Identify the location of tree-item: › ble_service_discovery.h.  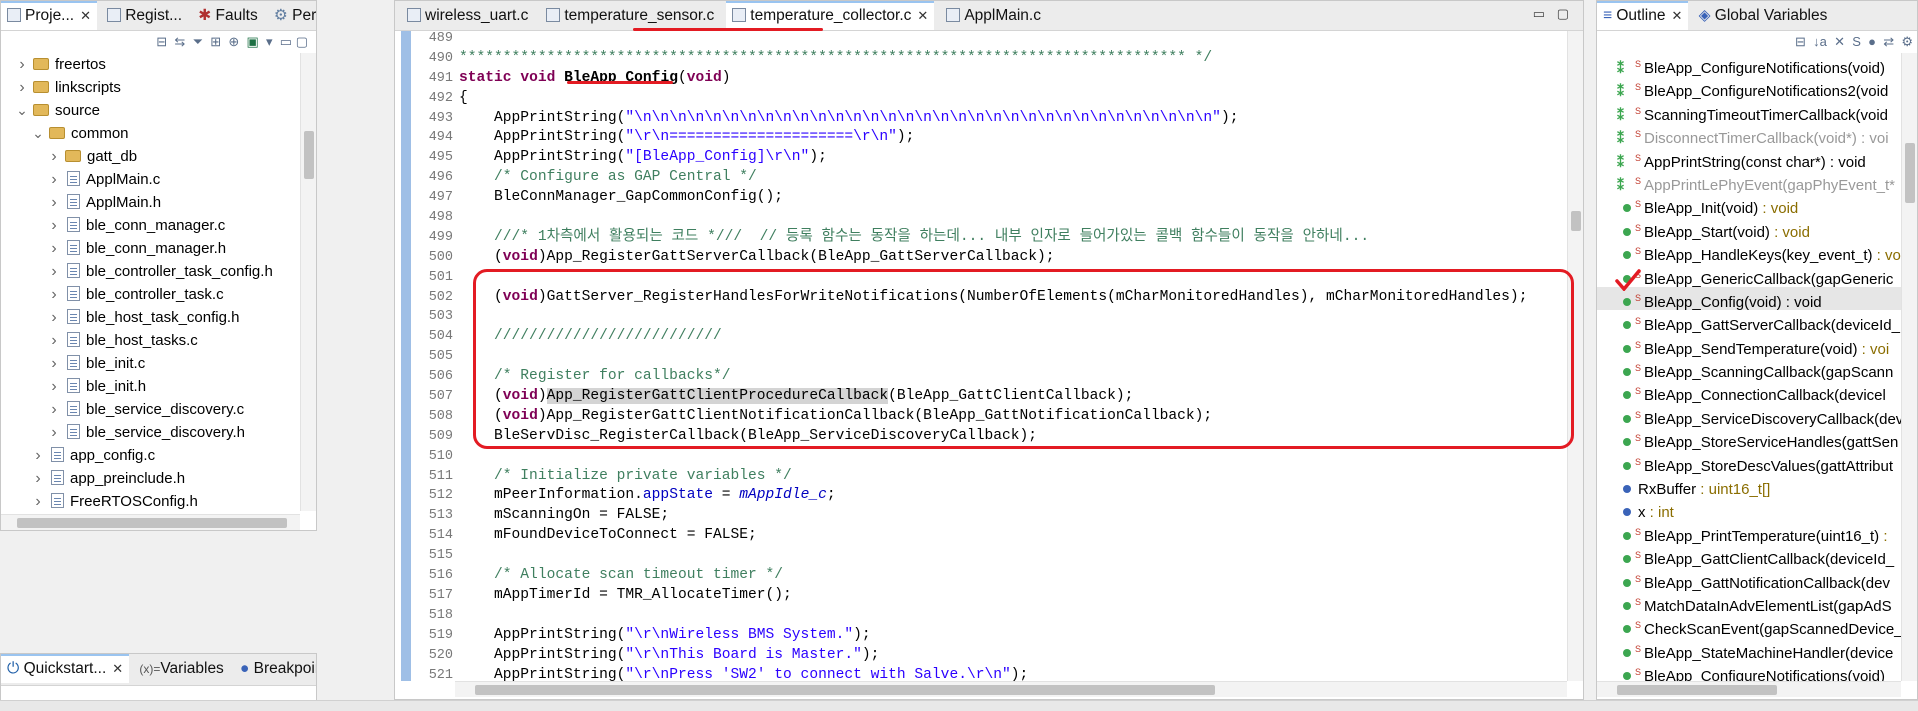
(149, 432).